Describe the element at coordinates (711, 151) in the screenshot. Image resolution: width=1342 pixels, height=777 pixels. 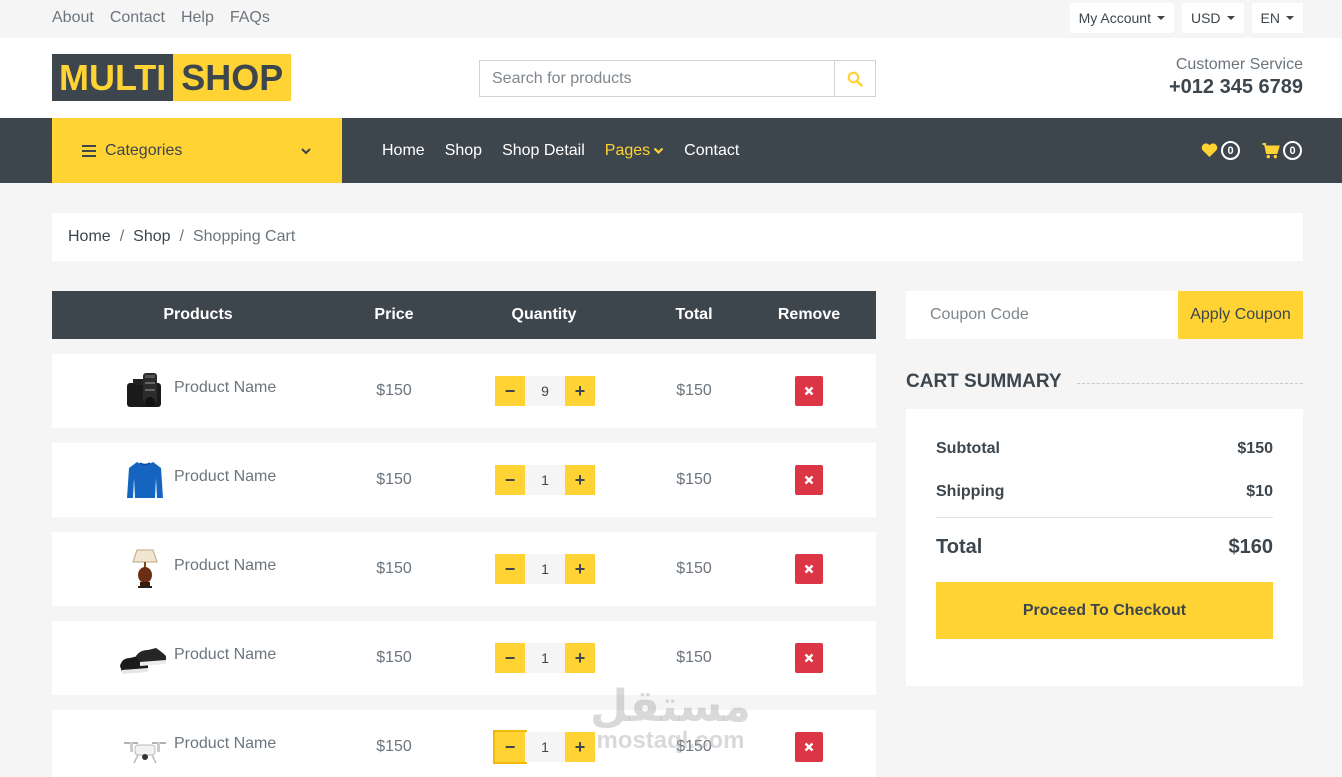
I see `nav-contact: Contact` at that location.